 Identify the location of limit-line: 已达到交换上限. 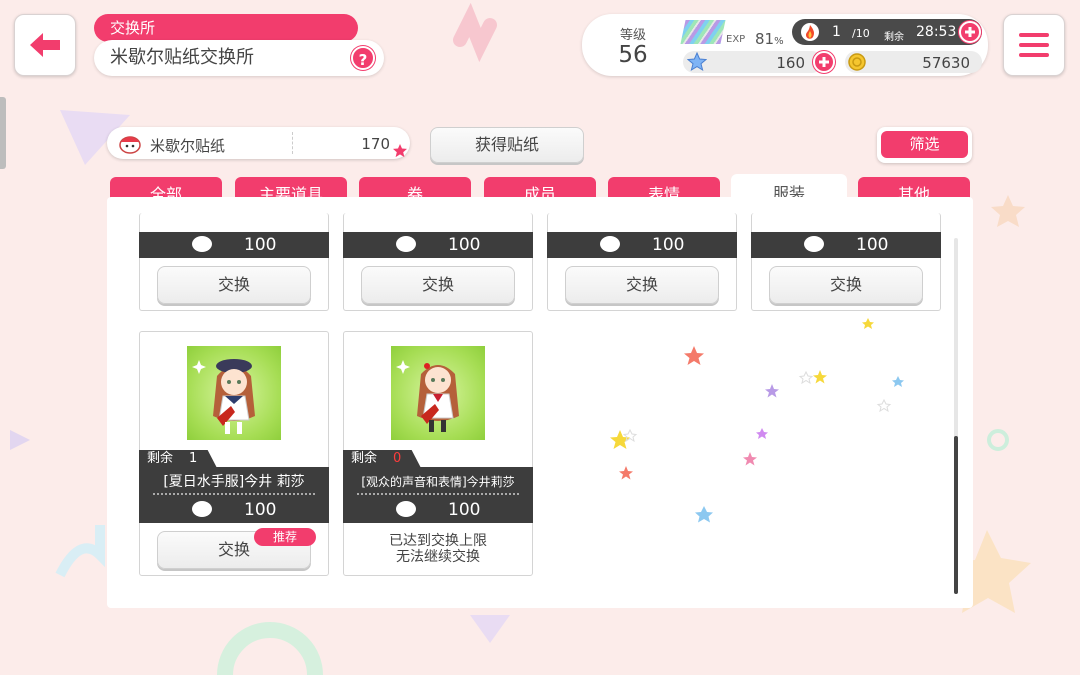
(438, 541).